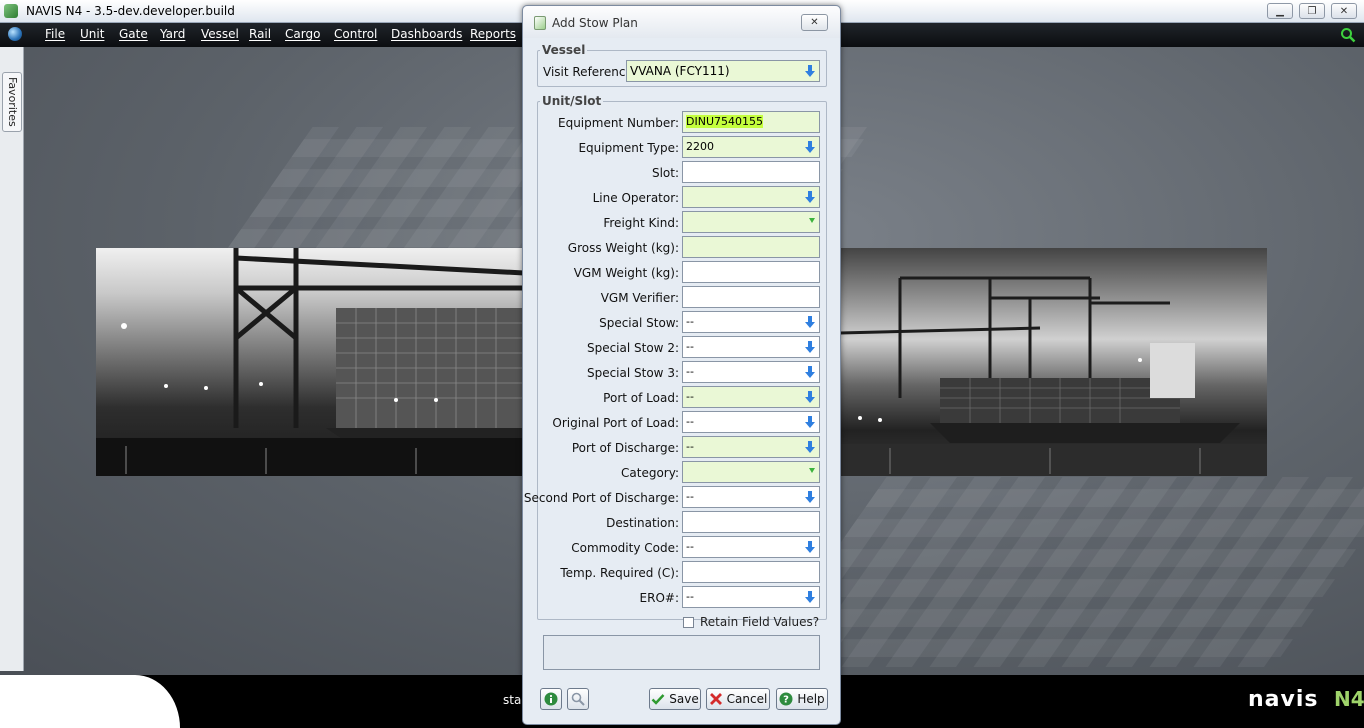 This screenshot has width=1364, height=728. What do you see at coordinates (92, 34) in the screenshot?
I see `menu-unit: Unit` at bounding box center [92, 34].